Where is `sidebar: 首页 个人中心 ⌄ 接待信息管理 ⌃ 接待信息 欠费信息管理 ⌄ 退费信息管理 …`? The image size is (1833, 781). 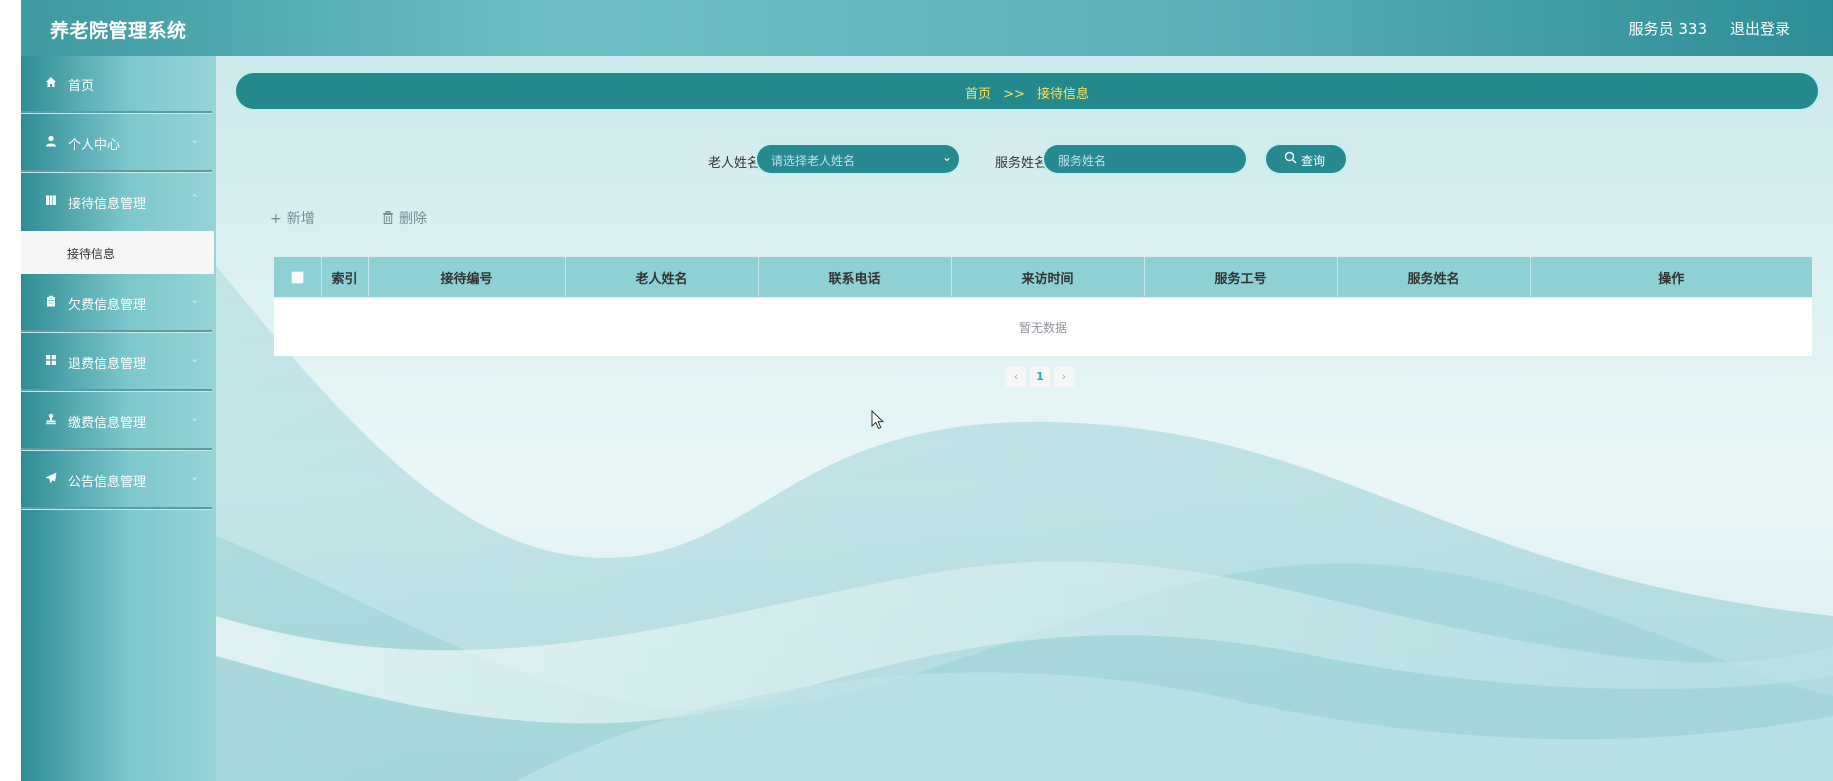
sidebar: 首页 个人中心 ⌄ 接待信息管理 ⌃ 接待信息 欠费信息管理 ⌄ 退费信息管理 … is located at coordinates (118, 418).